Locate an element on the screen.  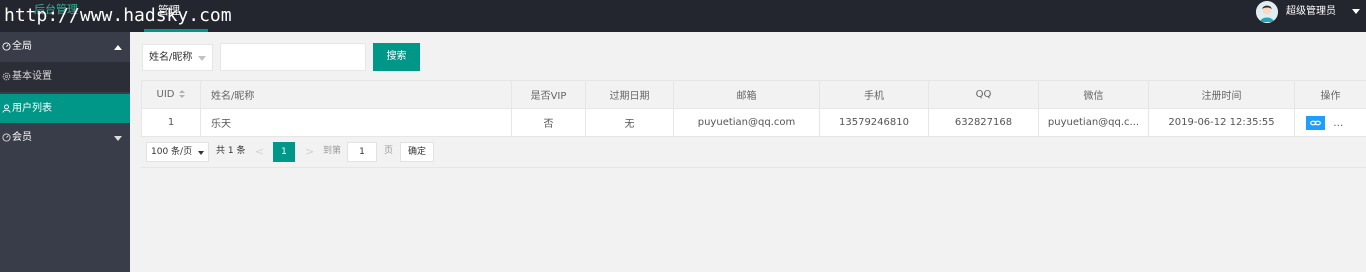
pagination: 100 条/页 共 1 条 < 1 > 到第 页 确定 is located at coordinates (753, 153).